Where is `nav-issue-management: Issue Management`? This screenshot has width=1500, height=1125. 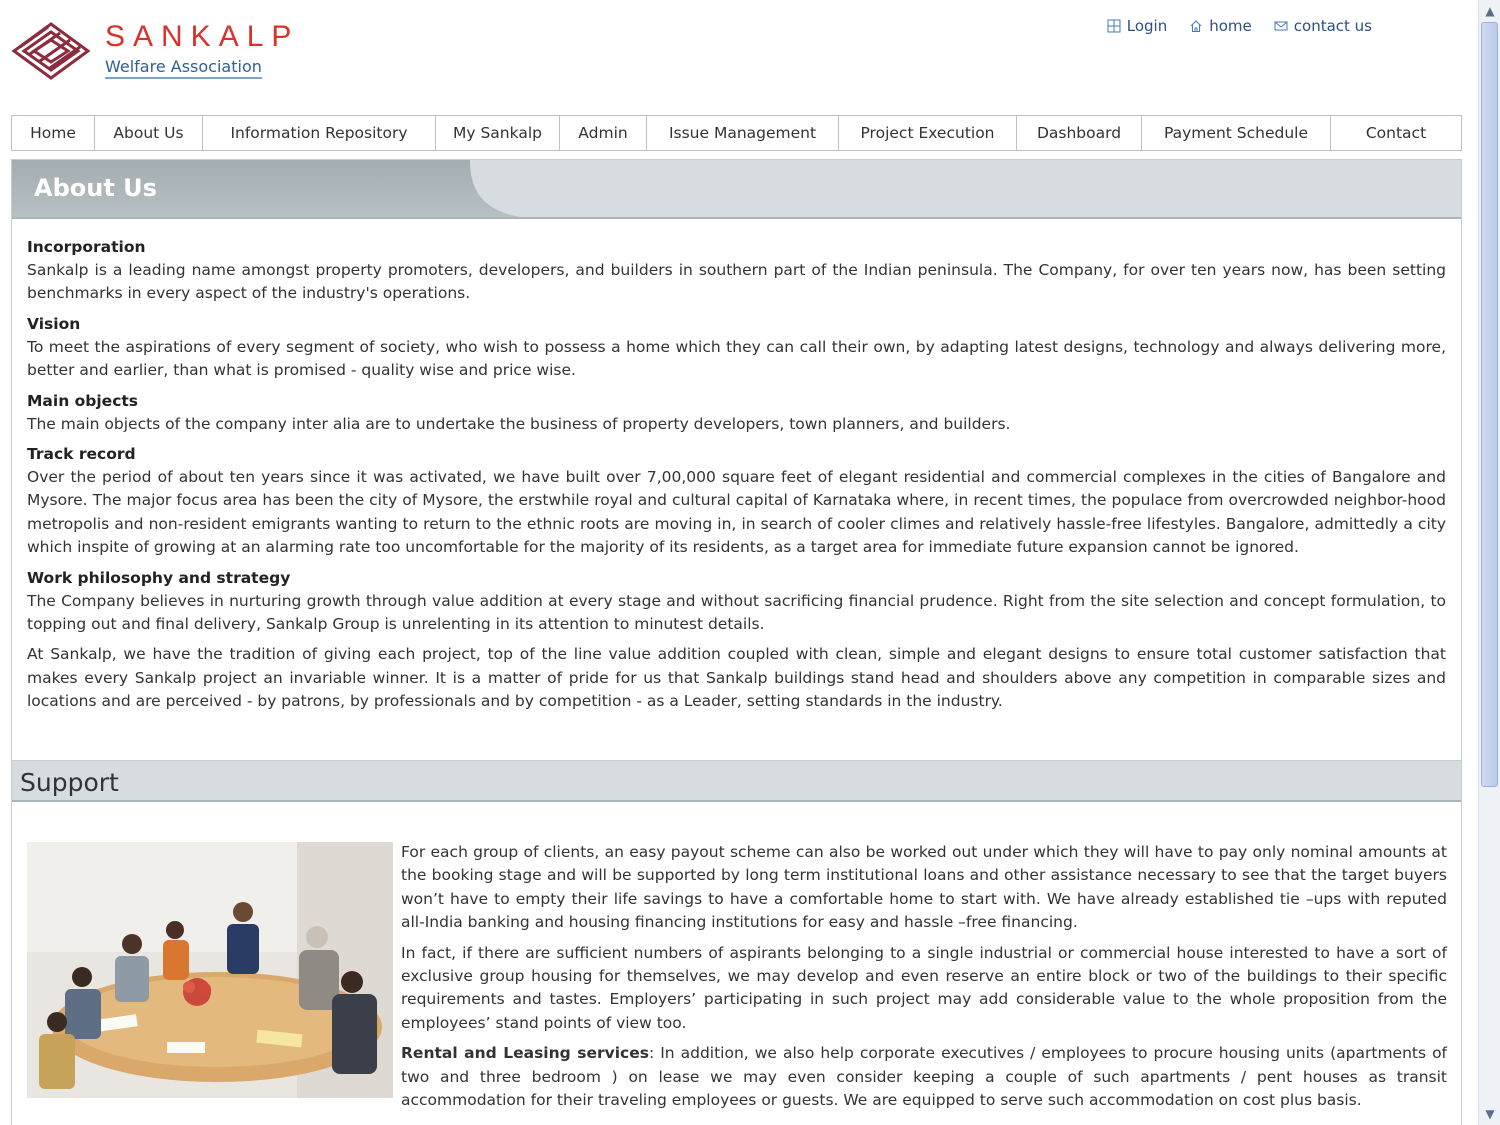
nav-issue-management: Issue Management is located at coordinates (743, 133).